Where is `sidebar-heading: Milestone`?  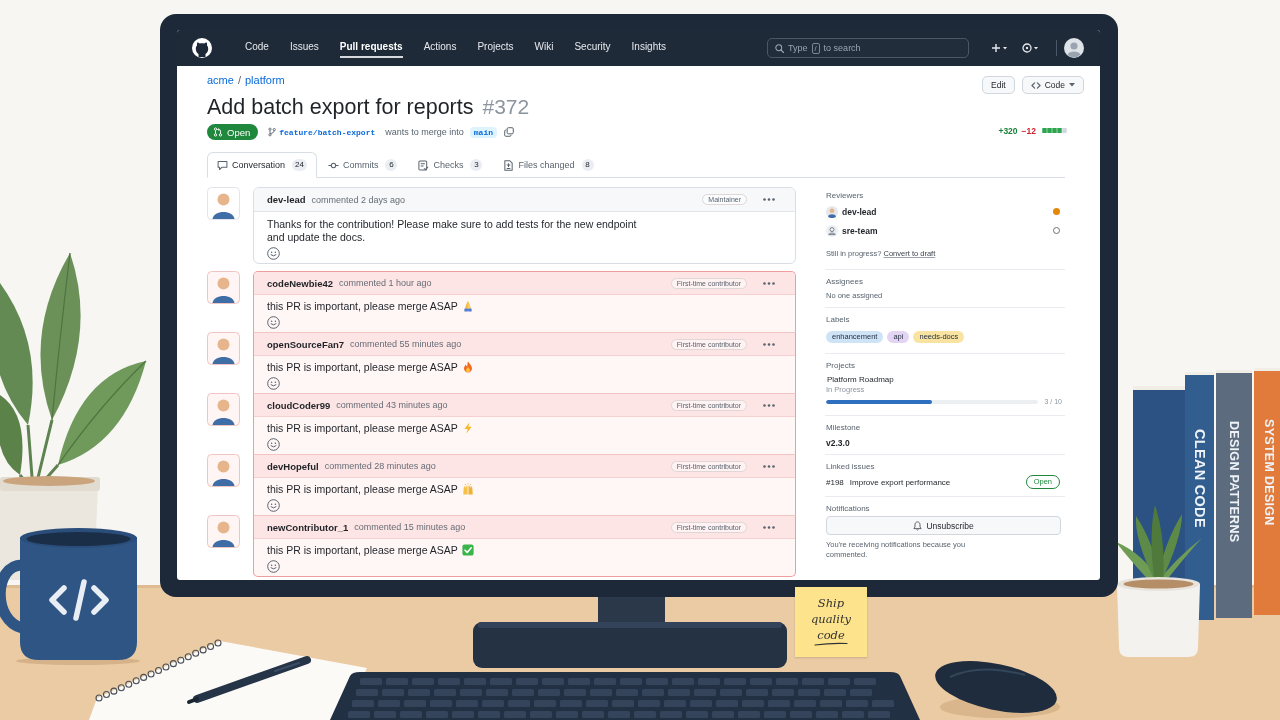
sidebar-heading: Milestone is located at coordinates (844, 428).